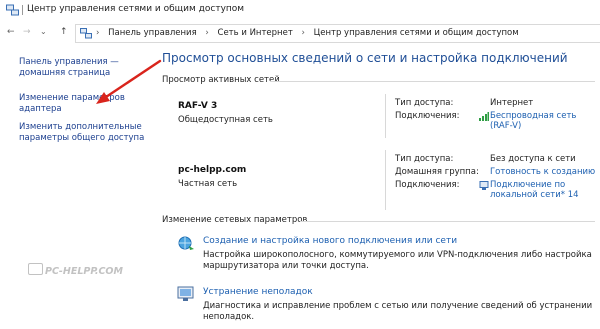  Describe the element at coordinates (437, 172) in the screenshot. I see `homegroup-label: Домашняя группа:` at that location.